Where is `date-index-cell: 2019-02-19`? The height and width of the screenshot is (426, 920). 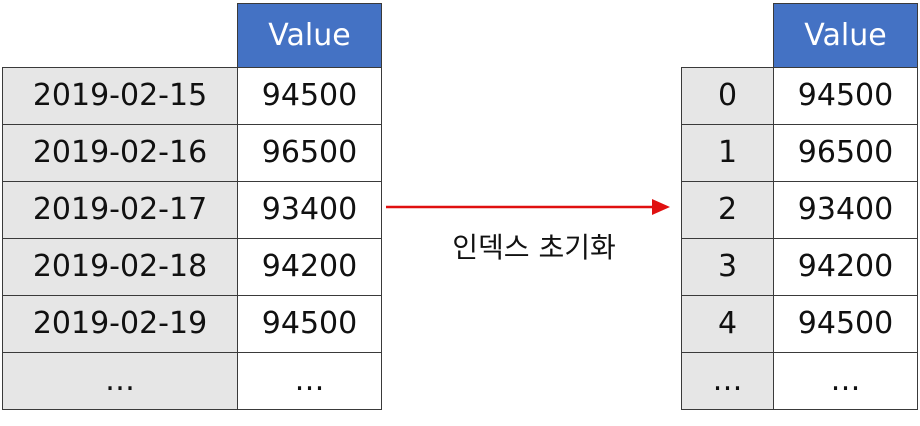
date-index-cell: 2019-02-19 is located at coordinates (120, 324).